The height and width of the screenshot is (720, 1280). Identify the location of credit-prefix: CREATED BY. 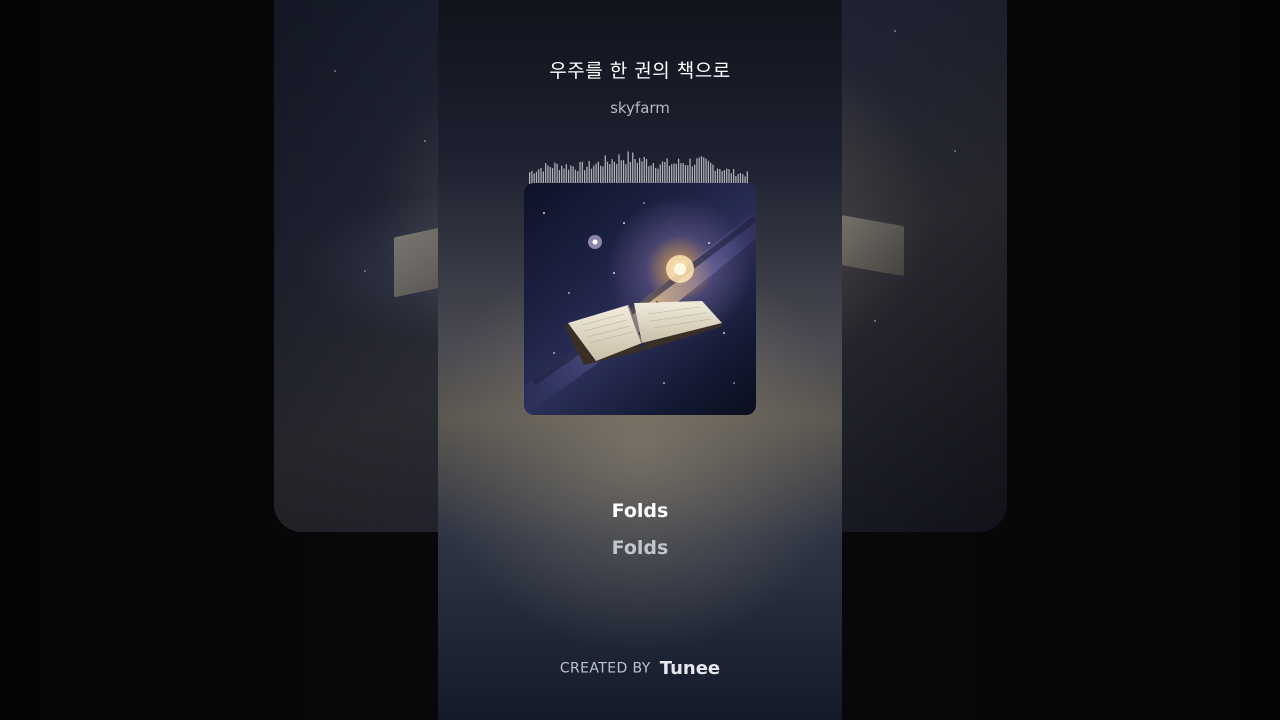
(605, 668).